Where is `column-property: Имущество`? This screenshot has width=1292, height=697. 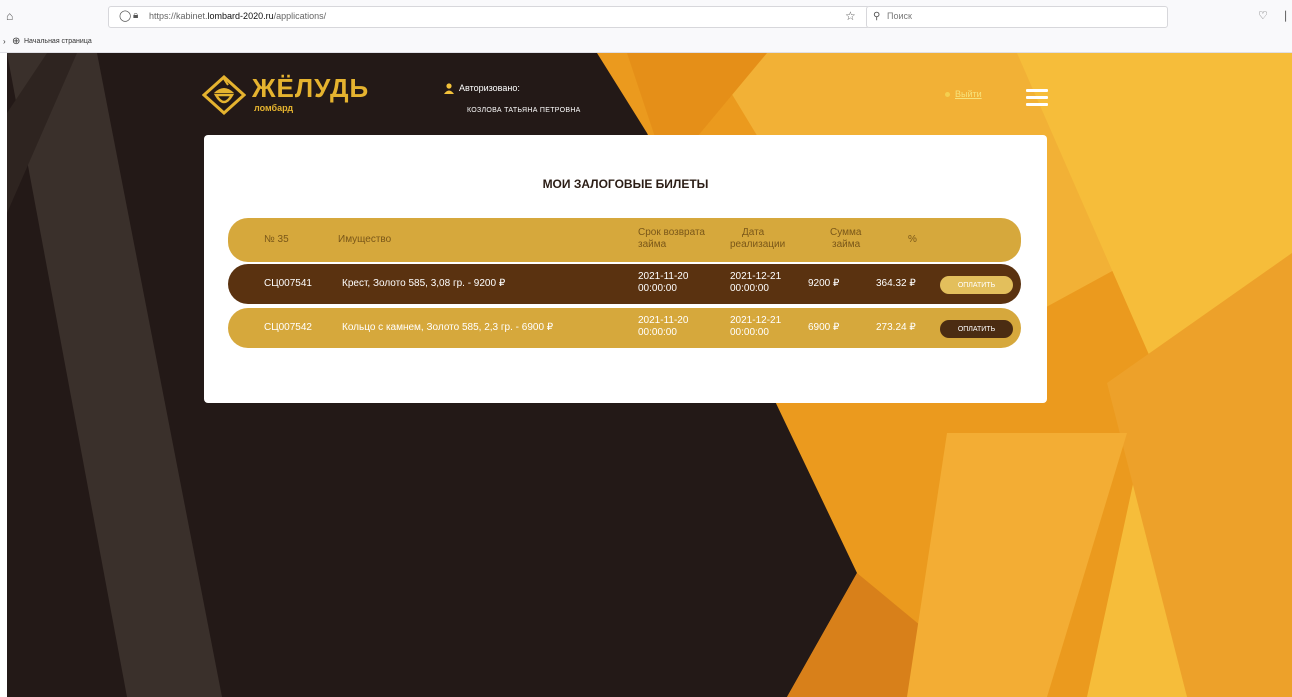
column-property: Имущество is located at coordinates (365, 239).